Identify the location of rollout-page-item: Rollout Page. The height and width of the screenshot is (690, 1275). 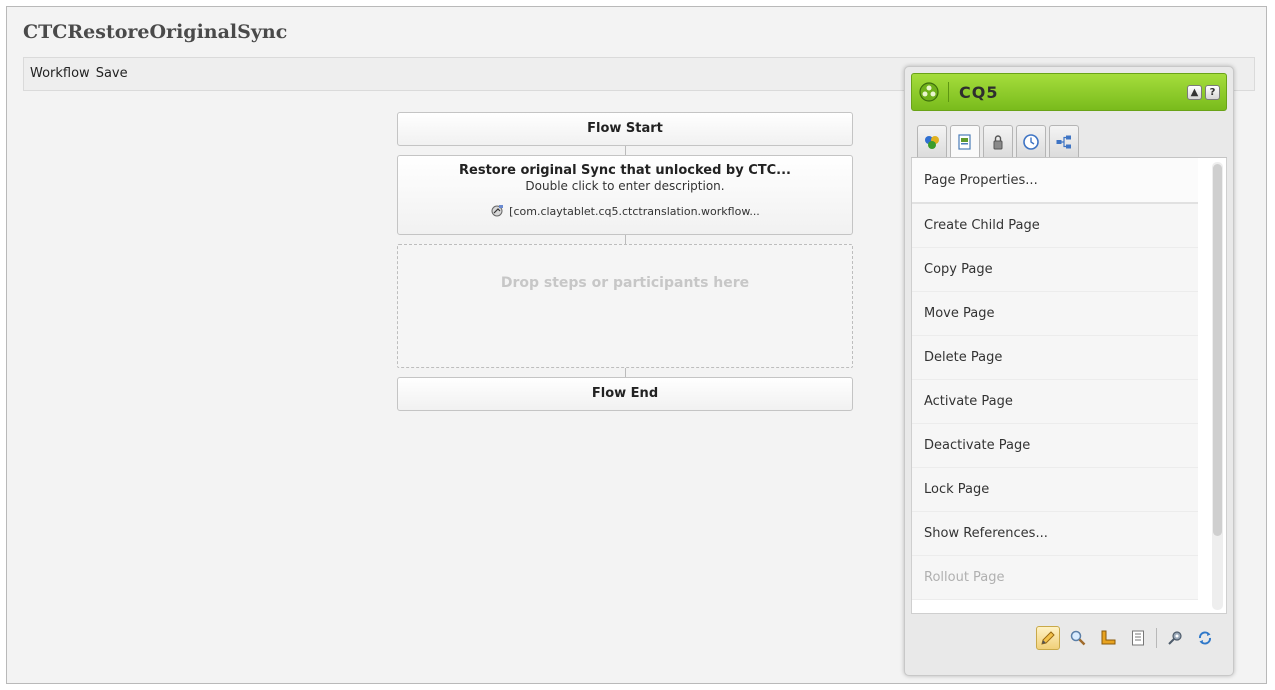
(1055, 578).